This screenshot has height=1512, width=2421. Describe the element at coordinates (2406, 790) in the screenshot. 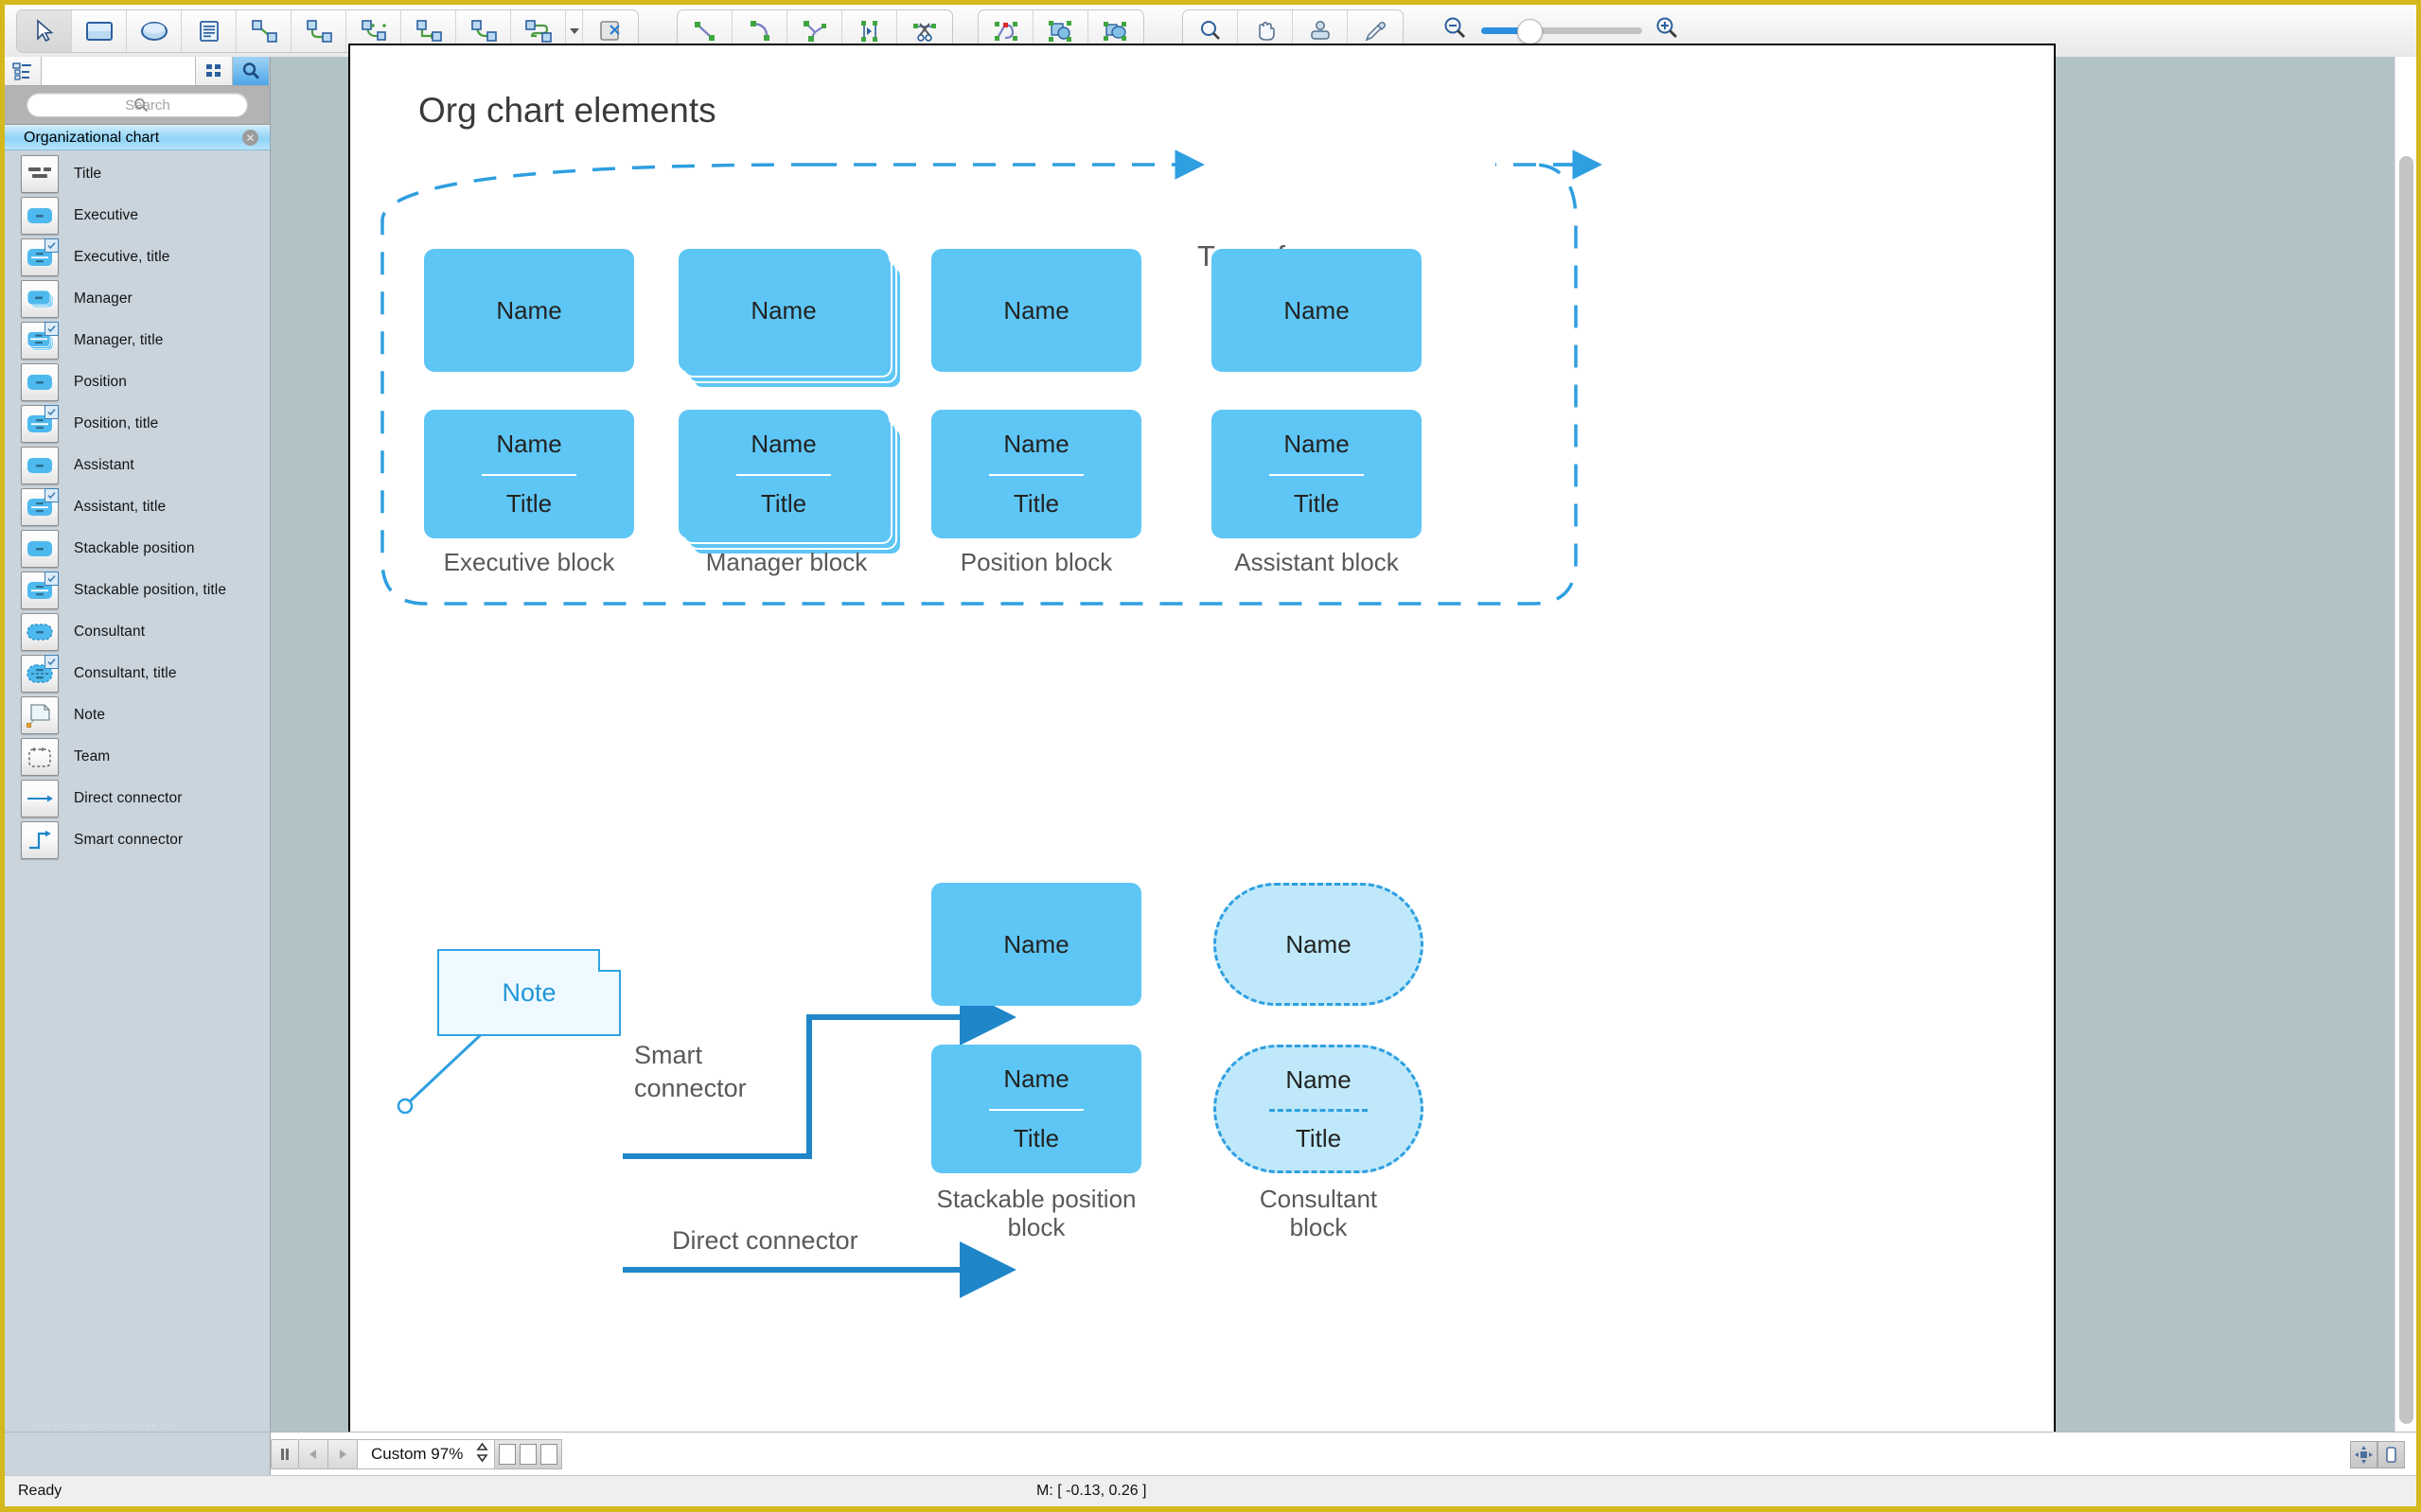

I see `canvas-scroll-thumb` at that location.